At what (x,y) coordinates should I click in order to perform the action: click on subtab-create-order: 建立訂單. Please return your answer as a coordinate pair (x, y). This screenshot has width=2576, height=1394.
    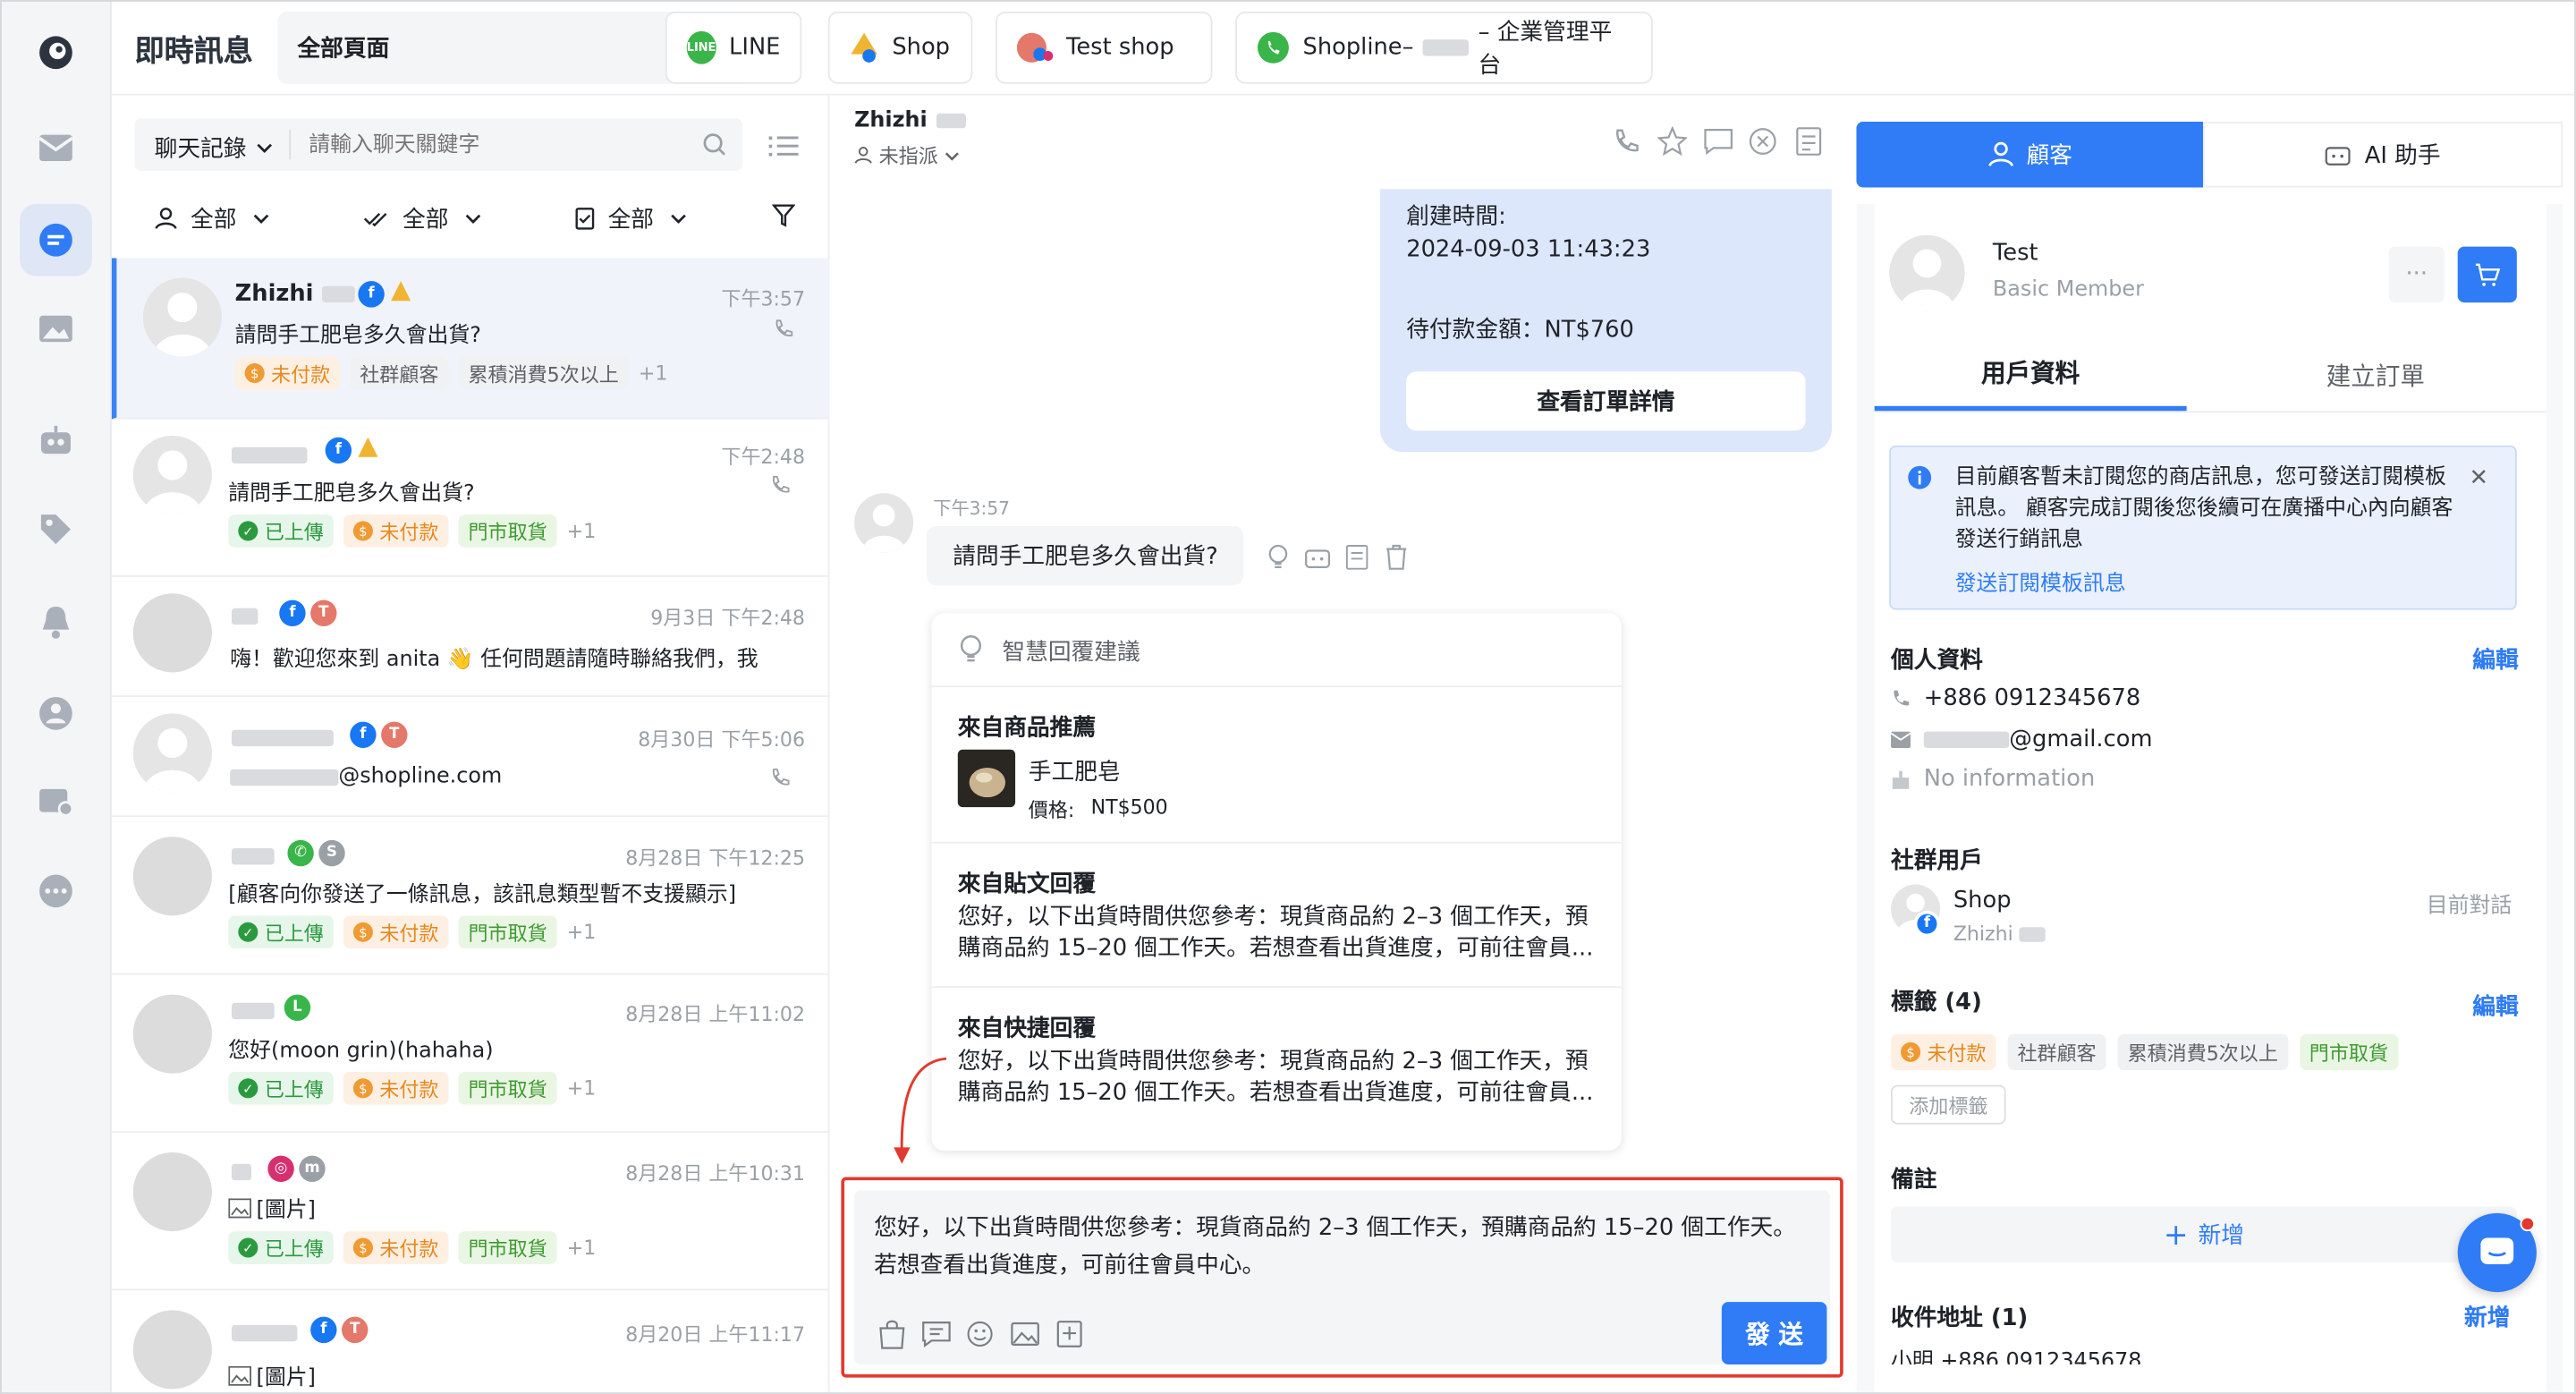
    Looking at the image, I should click on (2375, 374).